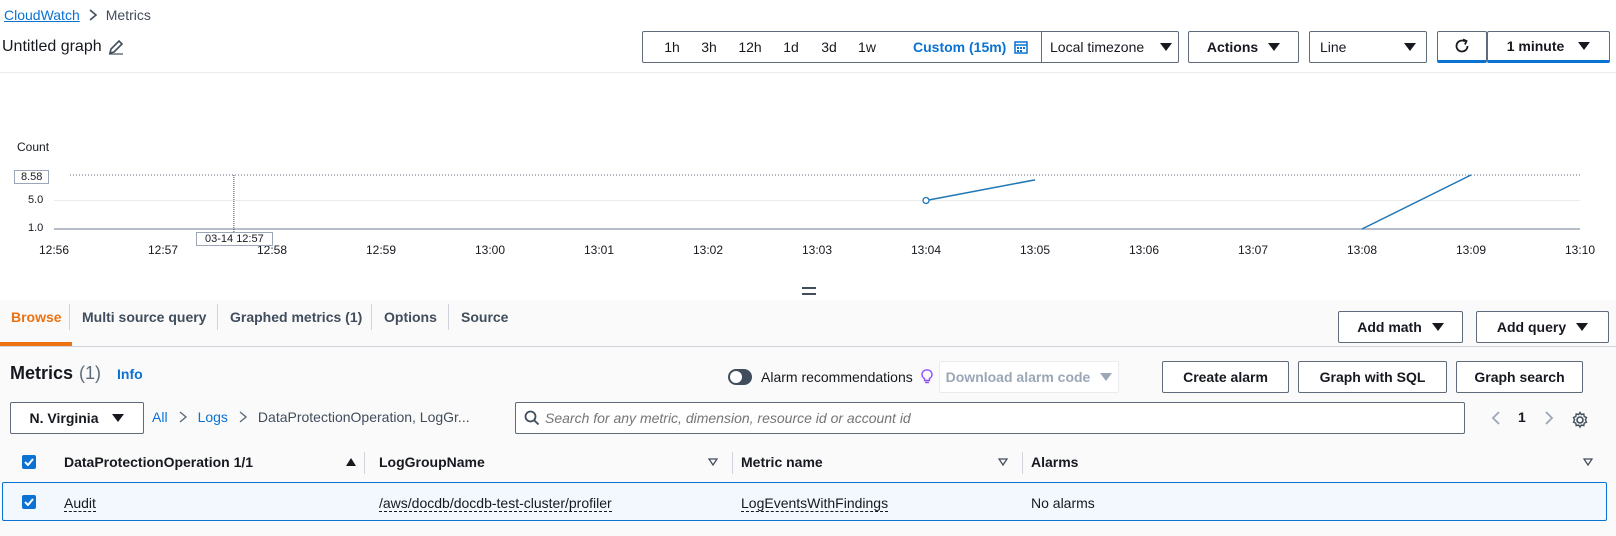 This screenshot has width=1616, height=536. What do you see at coordinates (36, 317) in the screenshot?
I see `tab-browse: Browse` at bounding box center [36, 317].